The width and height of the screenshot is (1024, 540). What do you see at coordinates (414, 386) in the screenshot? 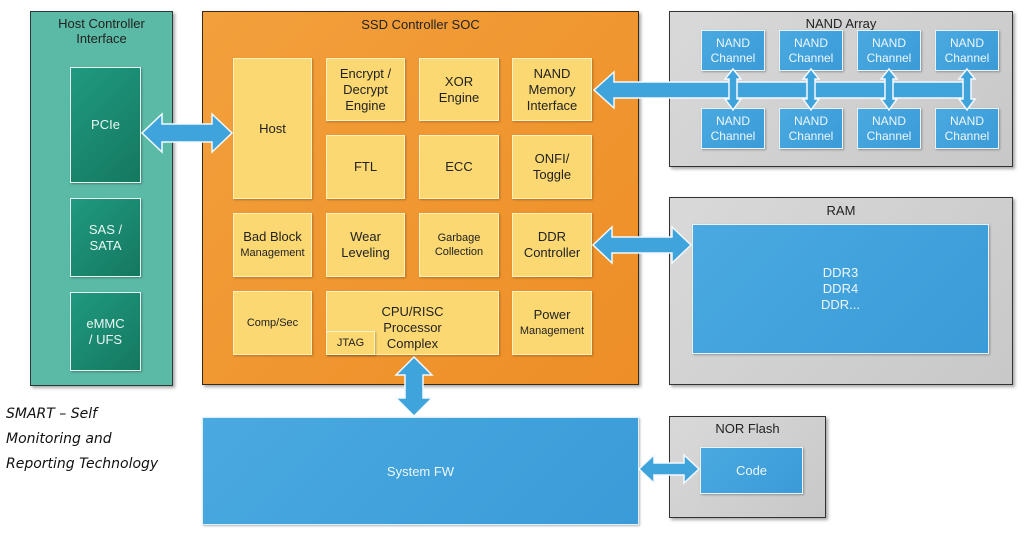
I see `cpu-system-fw-arrow` at bounding box center [414, 386].